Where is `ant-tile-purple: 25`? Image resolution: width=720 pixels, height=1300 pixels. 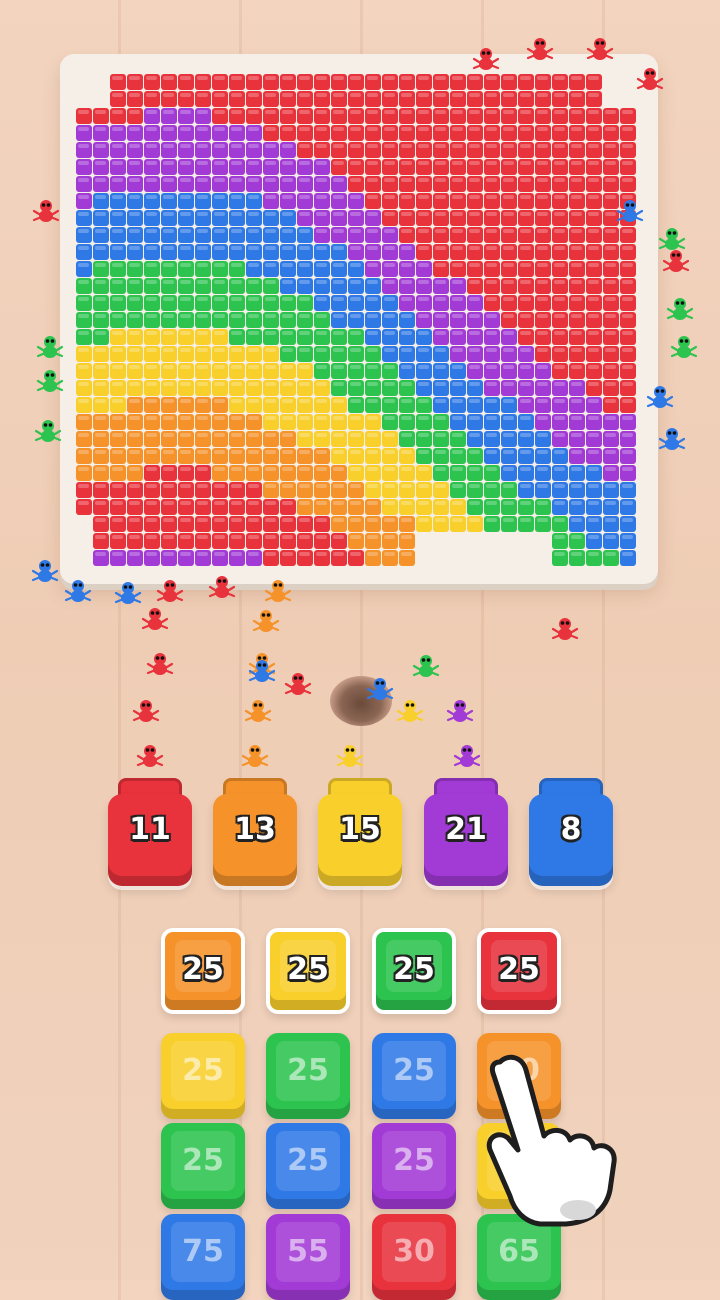 ant-tile-purple: 25 is located at coordinates (414, 1166).